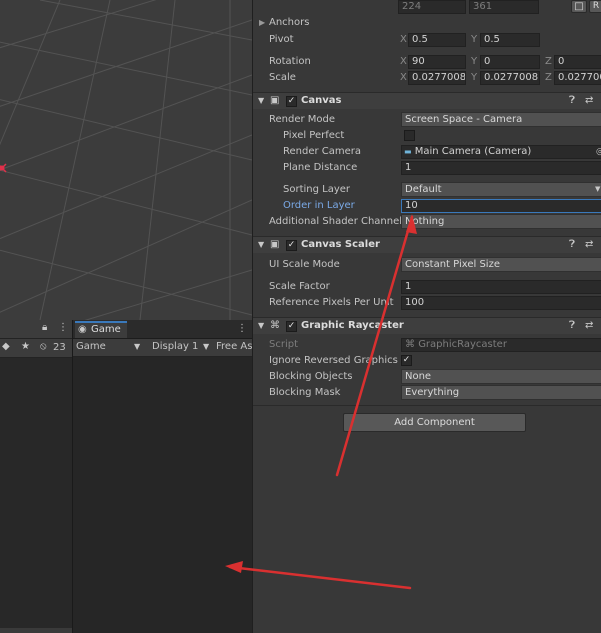 This screenshot has height=633, width=601. I want to click on game-mode-dropdown: Game, so click(91, 347).